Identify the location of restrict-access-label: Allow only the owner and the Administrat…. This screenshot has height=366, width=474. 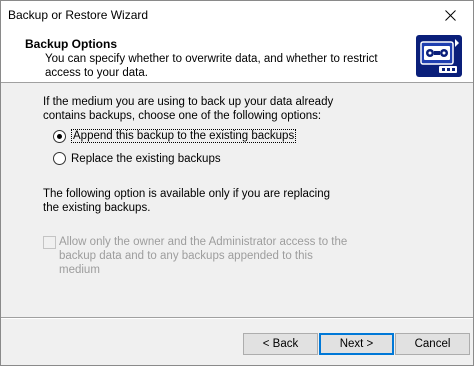
(203, 256).